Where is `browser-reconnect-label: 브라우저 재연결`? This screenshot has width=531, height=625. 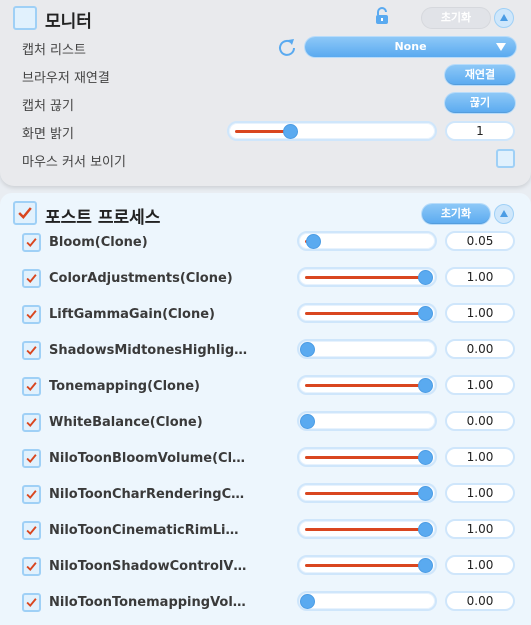
browser-reconnect-label: 브라우저 재연결 is located at coordinates (66, 78).